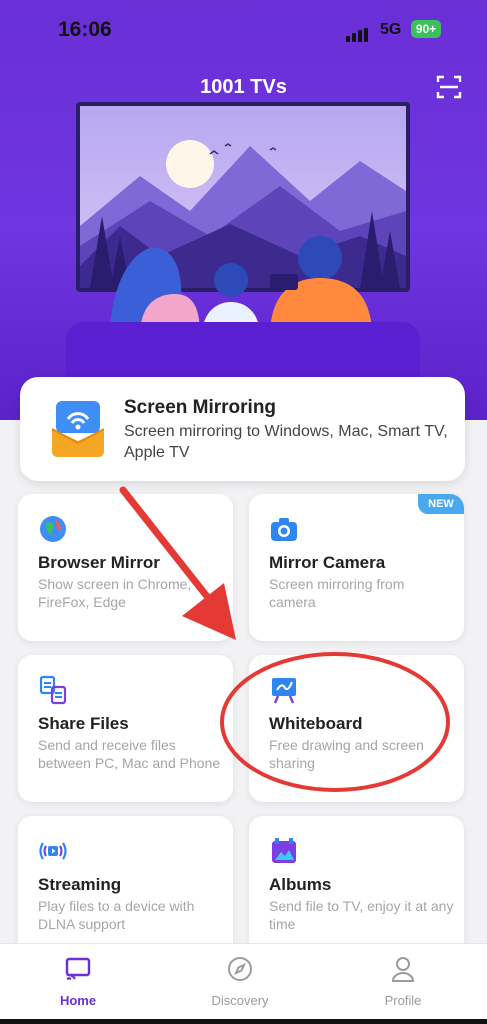 The width and height of the screenshot is (487, 1024). What do you see at coordinates (85, 29) in the screenshot?
I see `status-time: 16:06` at bounding box center [85, 29].